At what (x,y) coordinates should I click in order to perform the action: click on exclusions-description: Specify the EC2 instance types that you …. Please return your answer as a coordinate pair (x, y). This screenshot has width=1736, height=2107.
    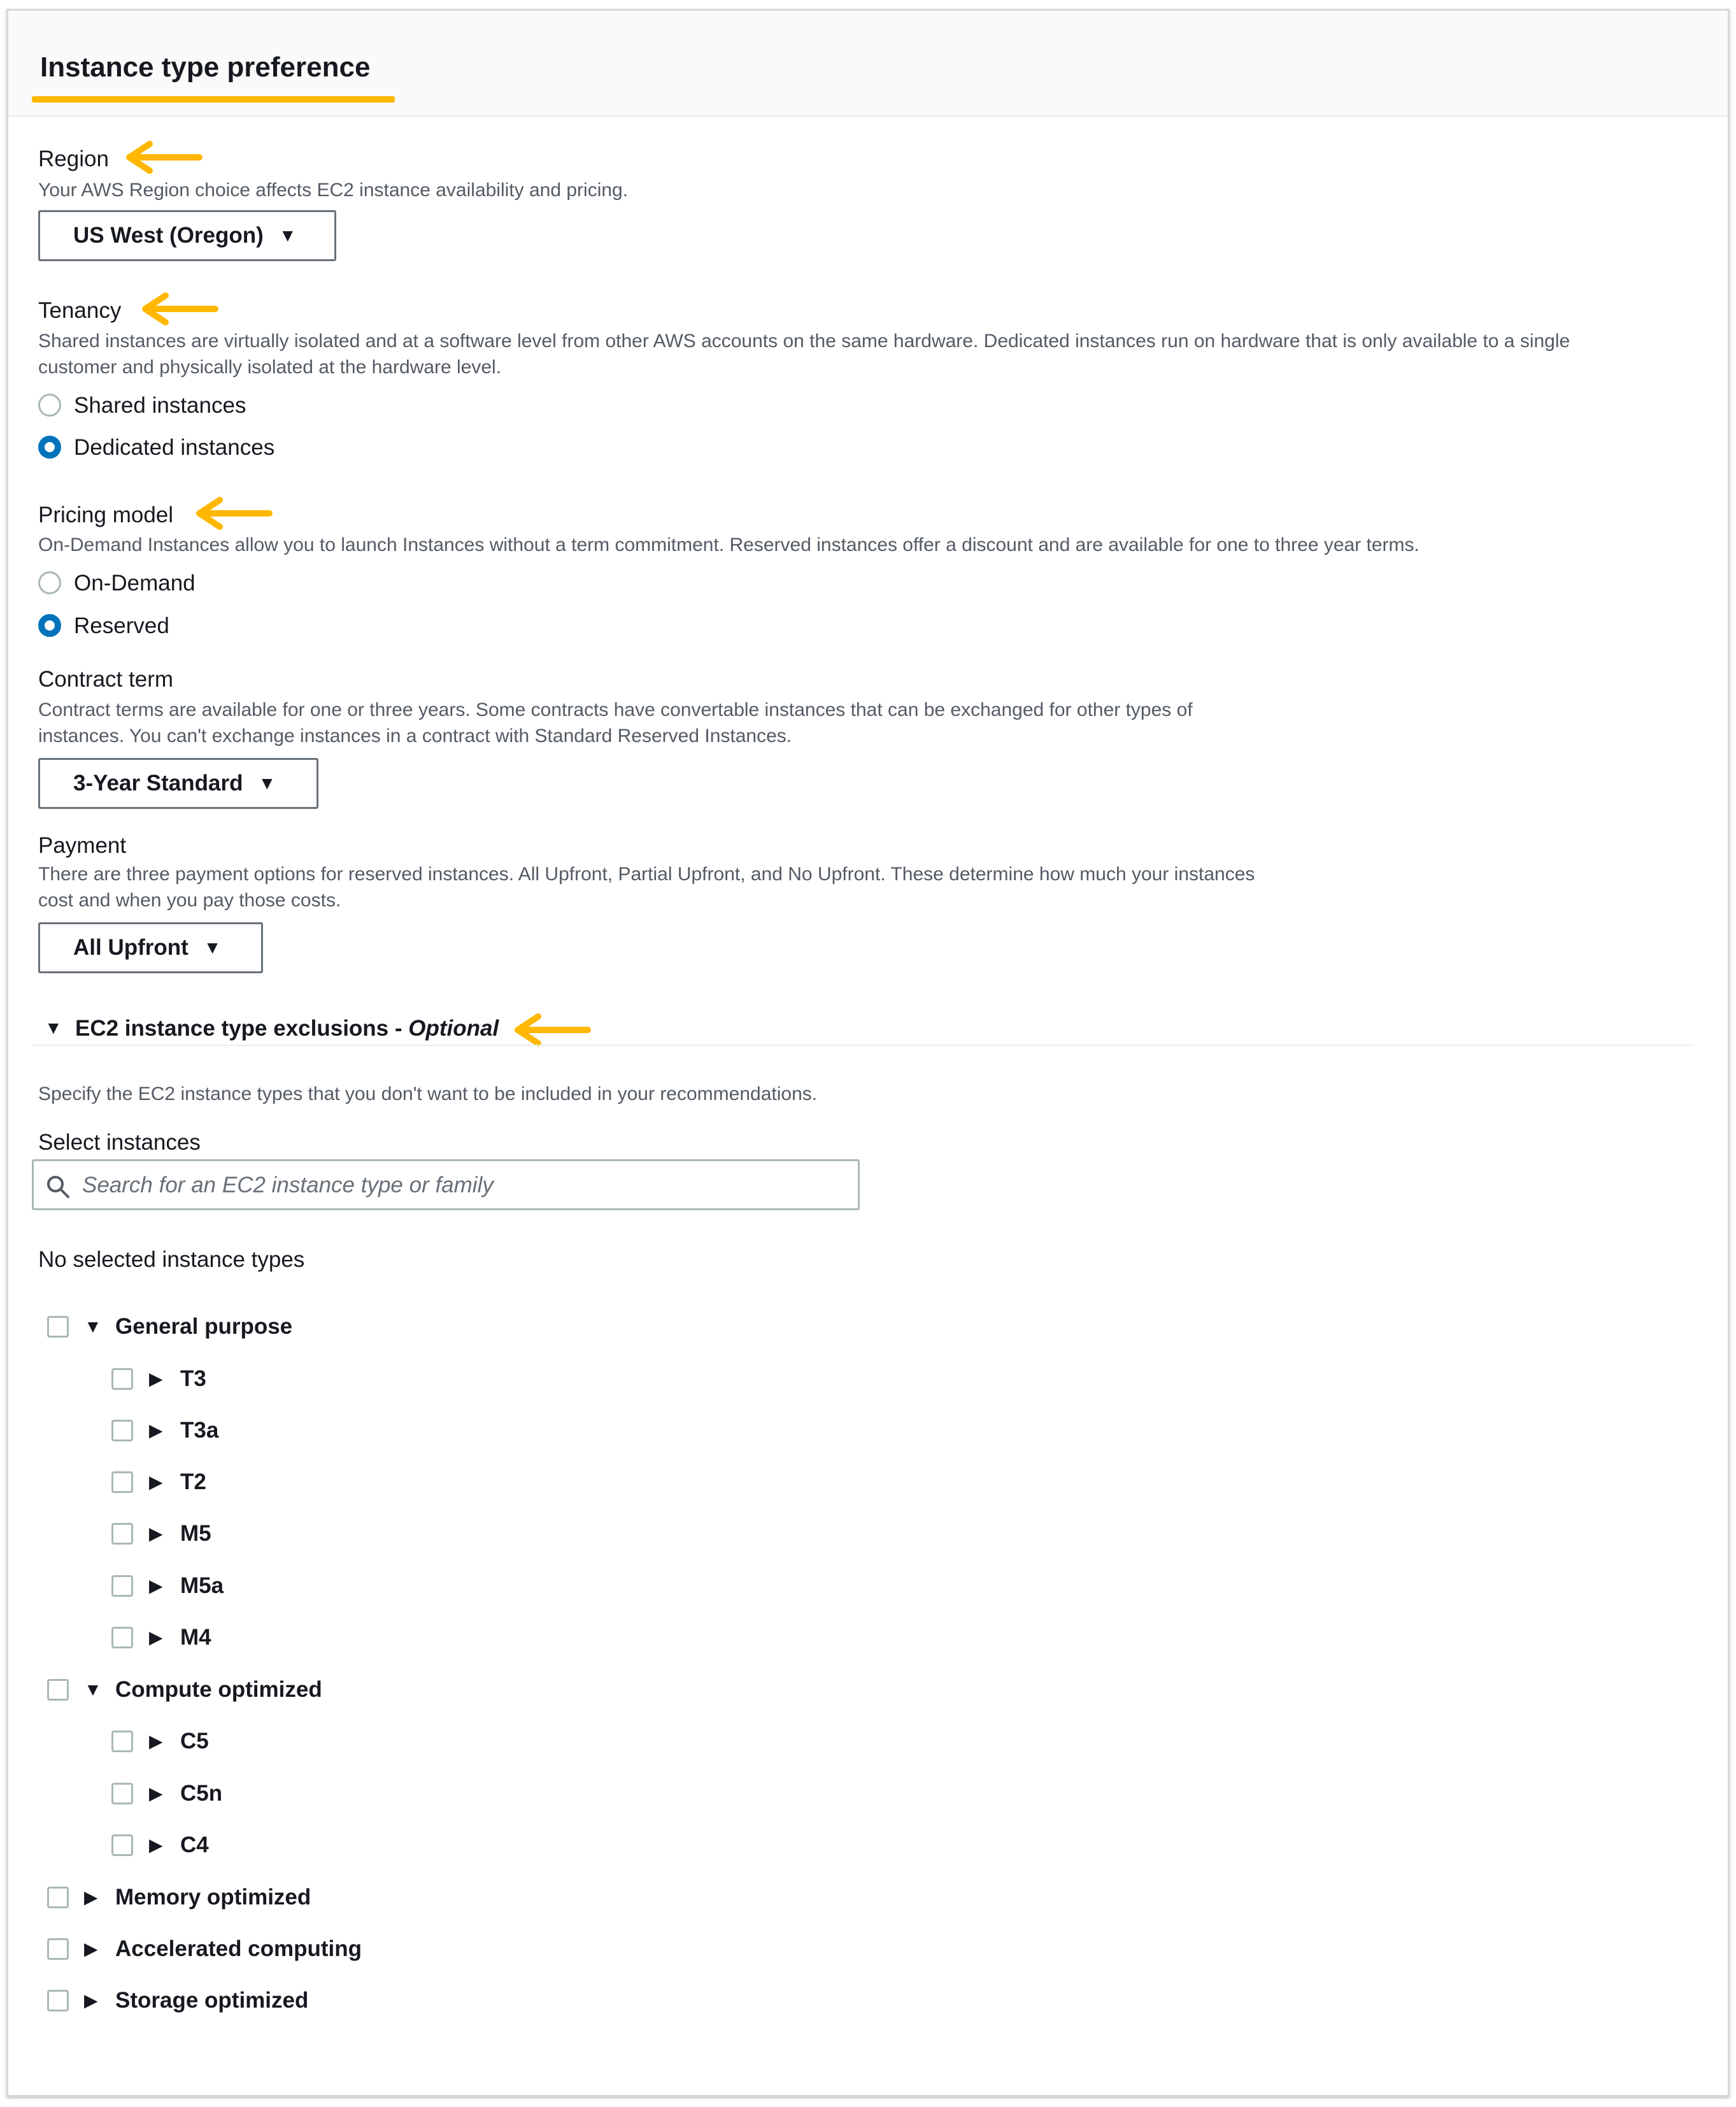
    Looking at the image, I should click on (428, 1093).